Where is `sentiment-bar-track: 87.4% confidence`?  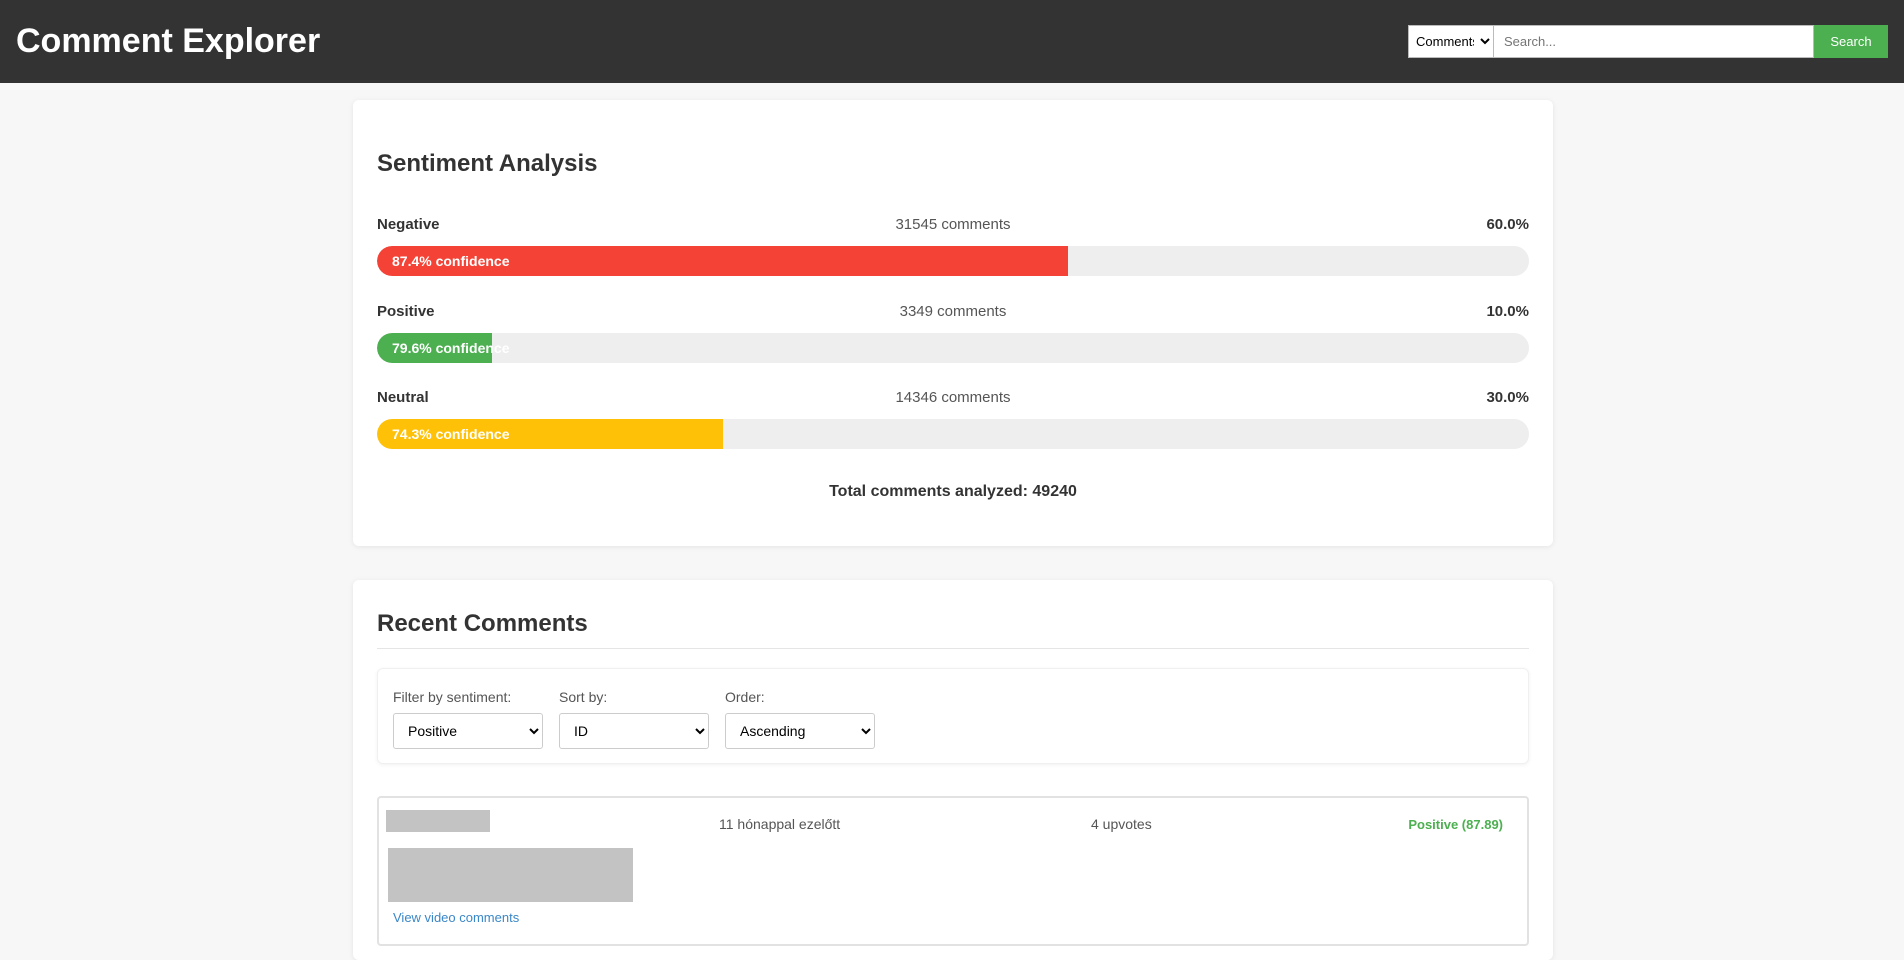 sentiment-bar-track: 87.4% confidence is located at coordinates (953, 261).